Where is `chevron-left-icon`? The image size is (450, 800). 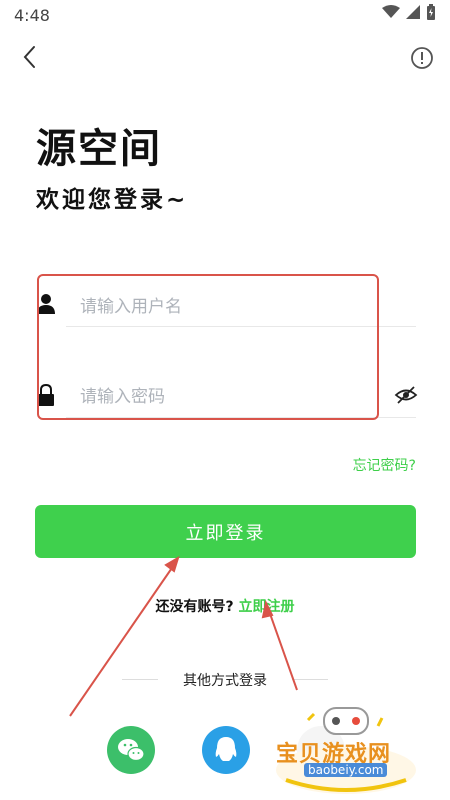 chevron-left-icon is located at coordinates (29, 57).